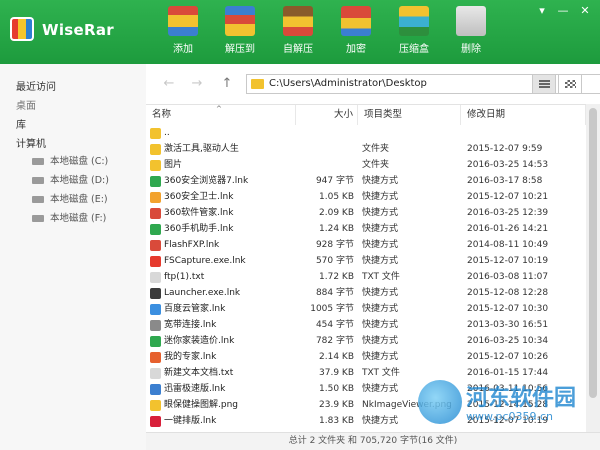 The width and height of the screenshot is (600, 450). What do you see at coordinates (155, 421) in the screenshot?
I see `layout-tool-icon` at bounding box center [155, 421].